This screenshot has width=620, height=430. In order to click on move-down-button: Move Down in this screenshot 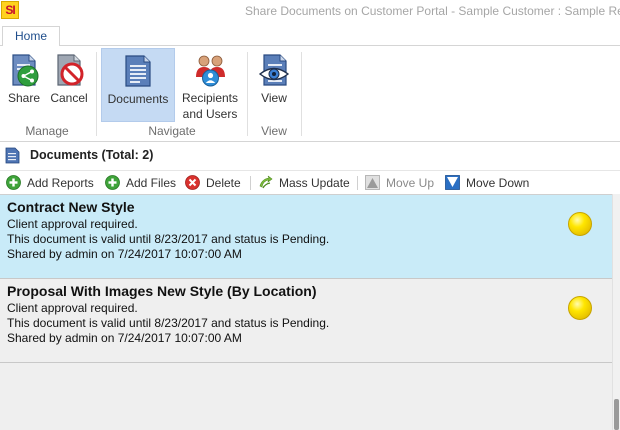, I will do `click(491, 183)`.